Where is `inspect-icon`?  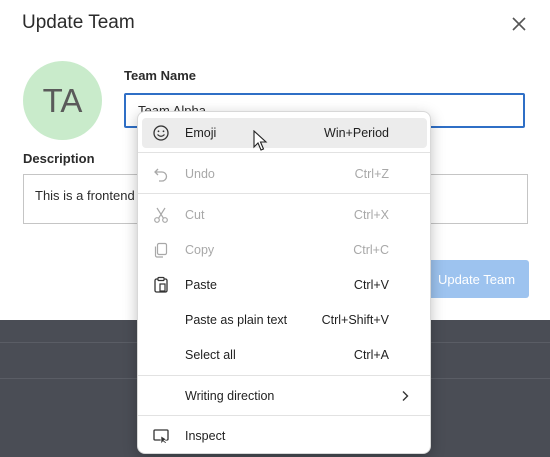
inspect-icon is located at coordinates (161, 437).